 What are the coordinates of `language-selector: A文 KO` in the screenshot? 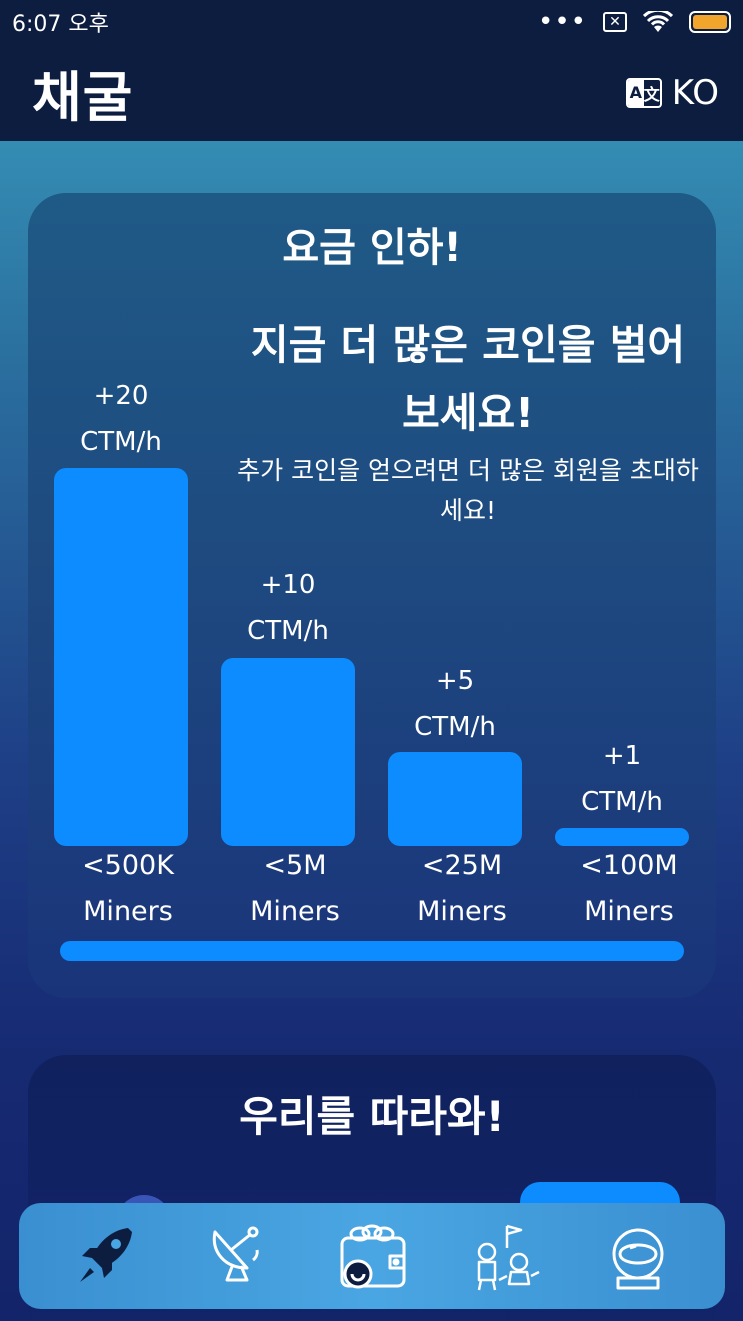 It's located at (672, 92).